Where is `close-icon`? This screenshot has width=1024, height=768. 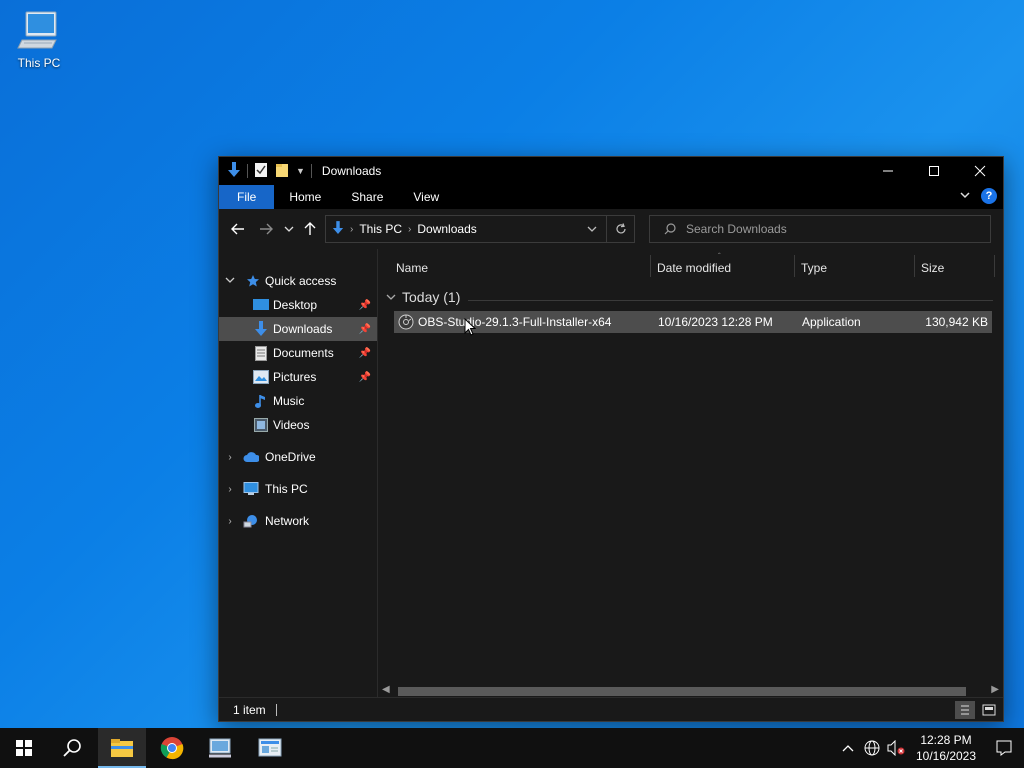 close-icon is located at coordinates (980, 171).